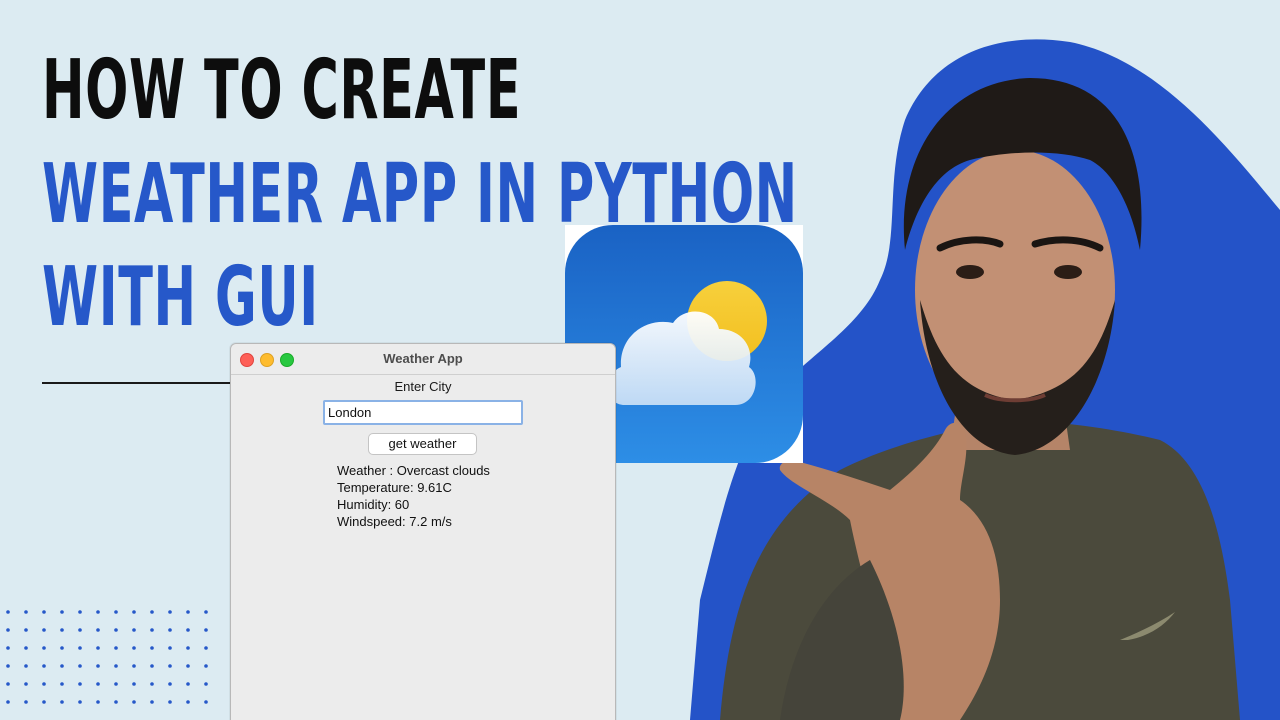 This screenshot has height=720, width=1280. What do you see at coordinates (423, 412) in the screenshot?
I see `city-input` at bounding box center [423, 412].